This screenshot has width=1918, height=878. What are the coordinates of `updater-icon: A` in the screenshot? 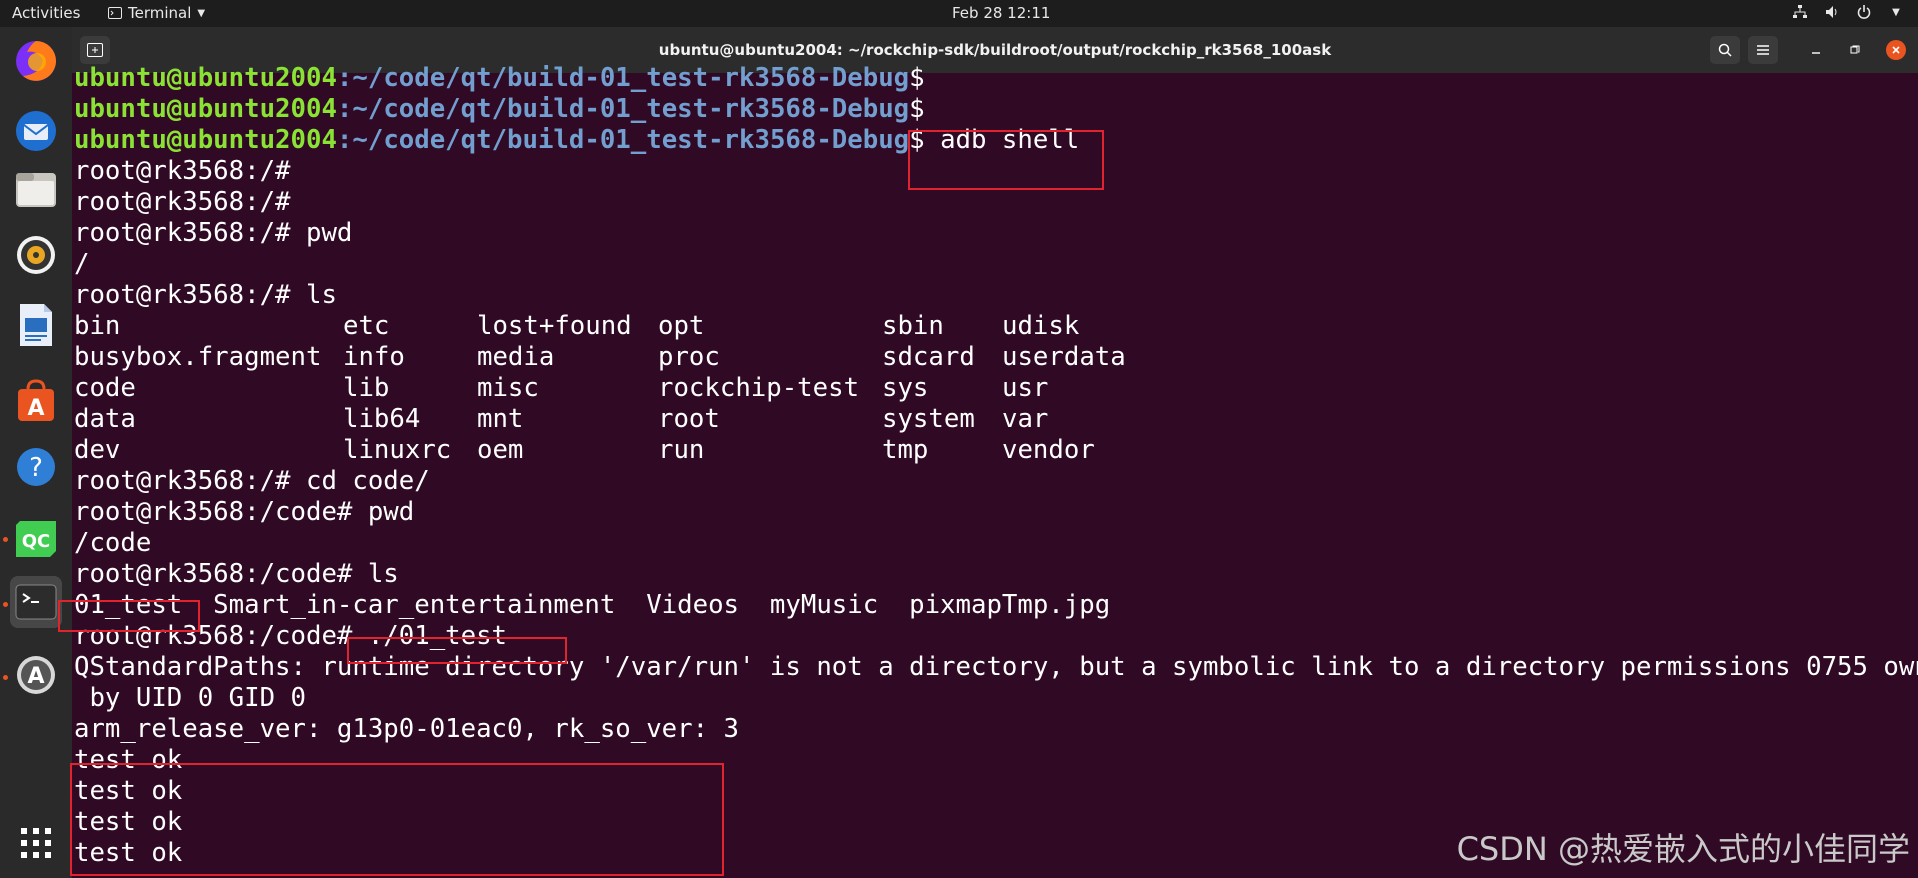 It's located at (36, 675).